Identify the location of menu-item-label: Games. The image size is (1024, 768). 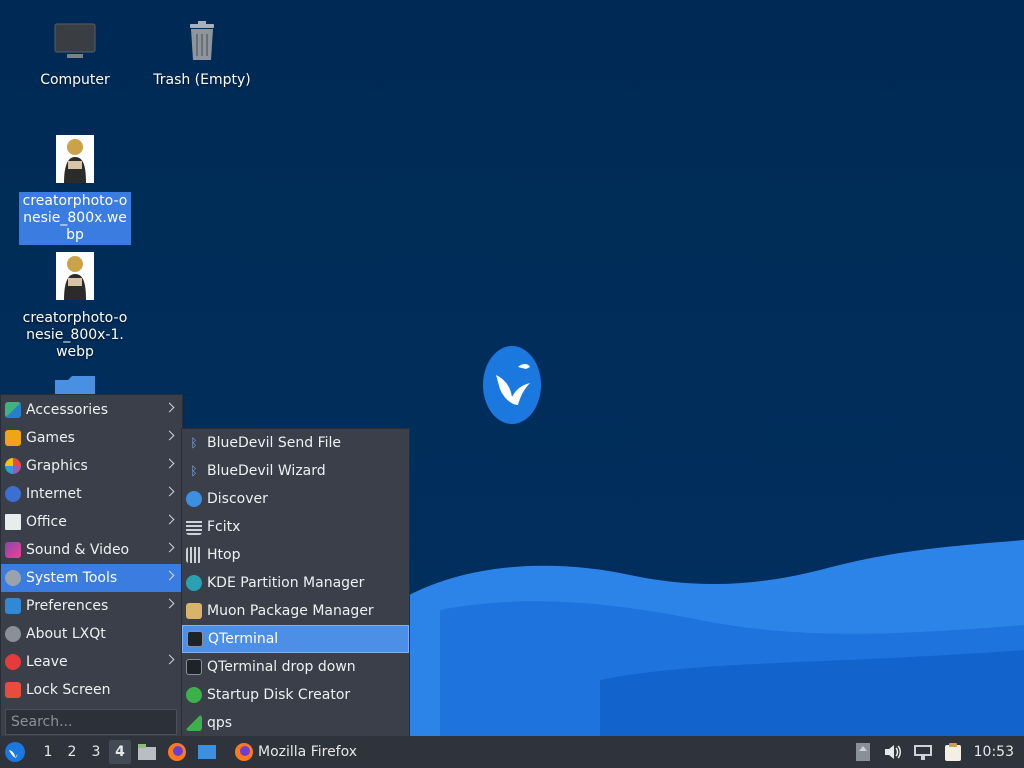
(50, 438).